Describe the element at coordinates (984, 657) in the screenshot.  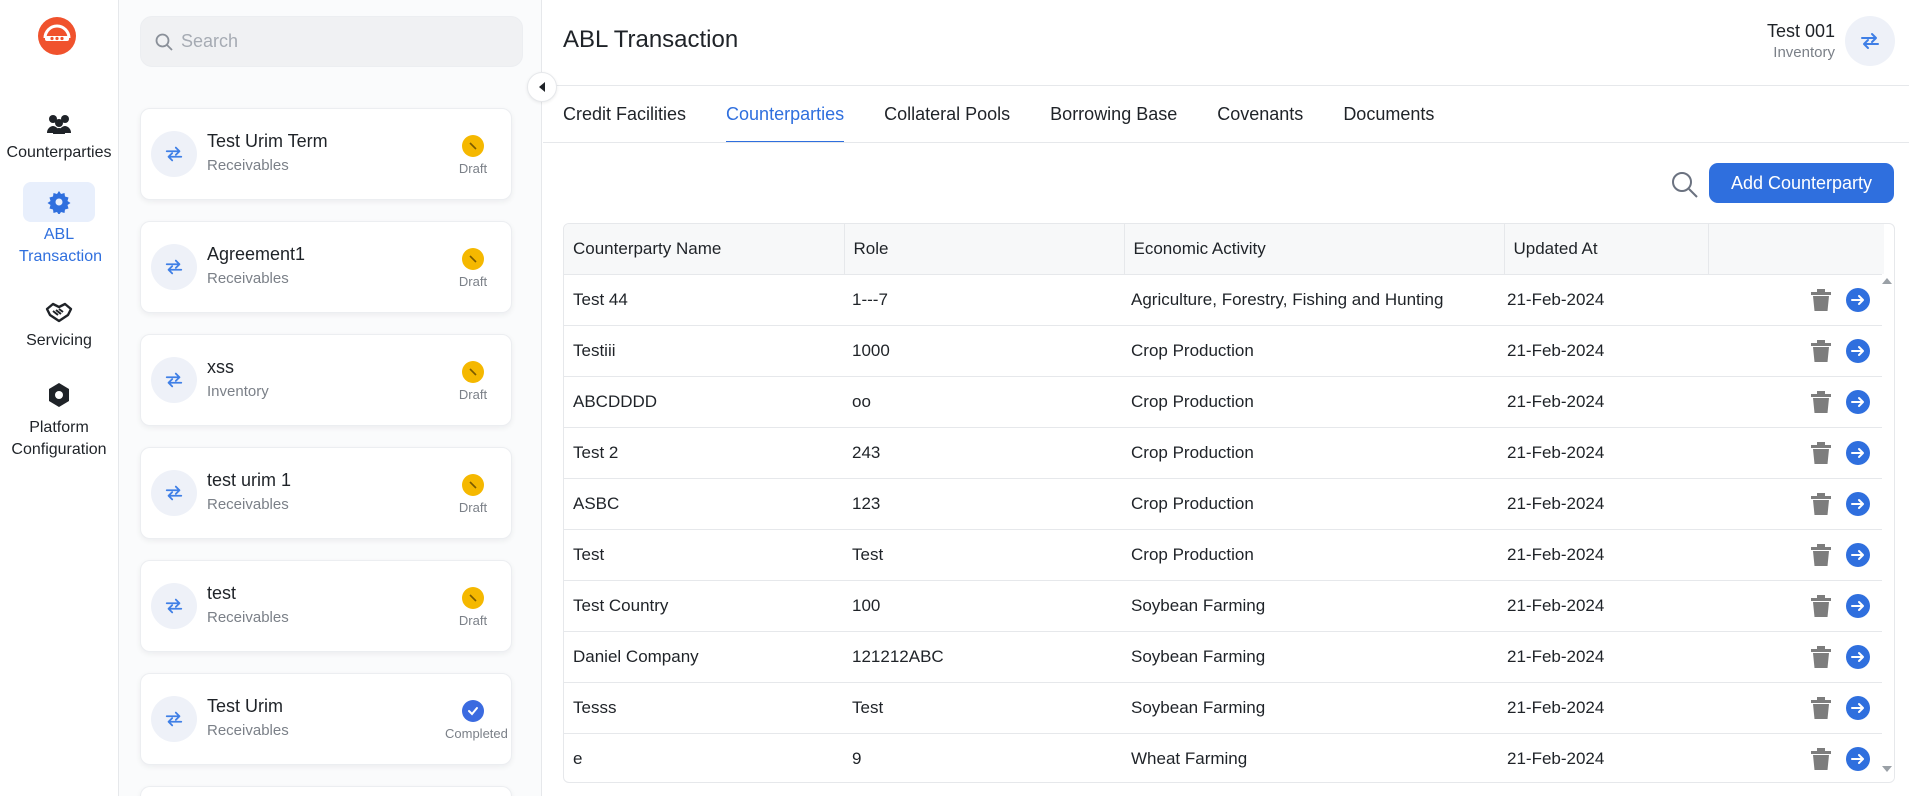
I see `cell-role: 121212ABC` at that location.